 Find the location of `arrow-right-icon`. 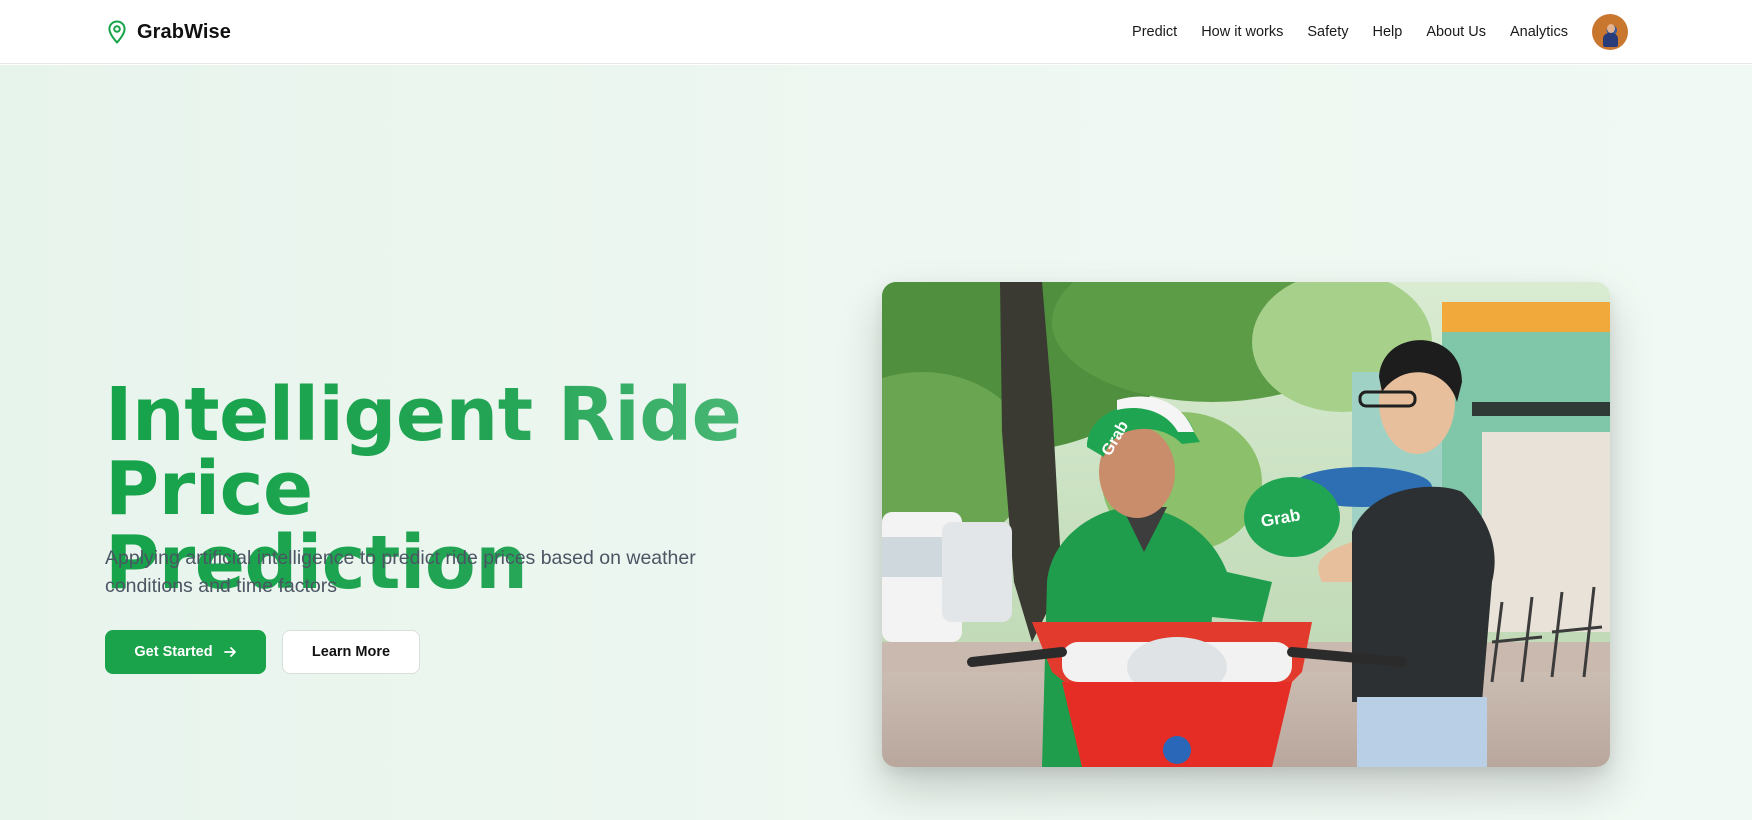

arrow-right-icon is located at coordinates (229, 652).